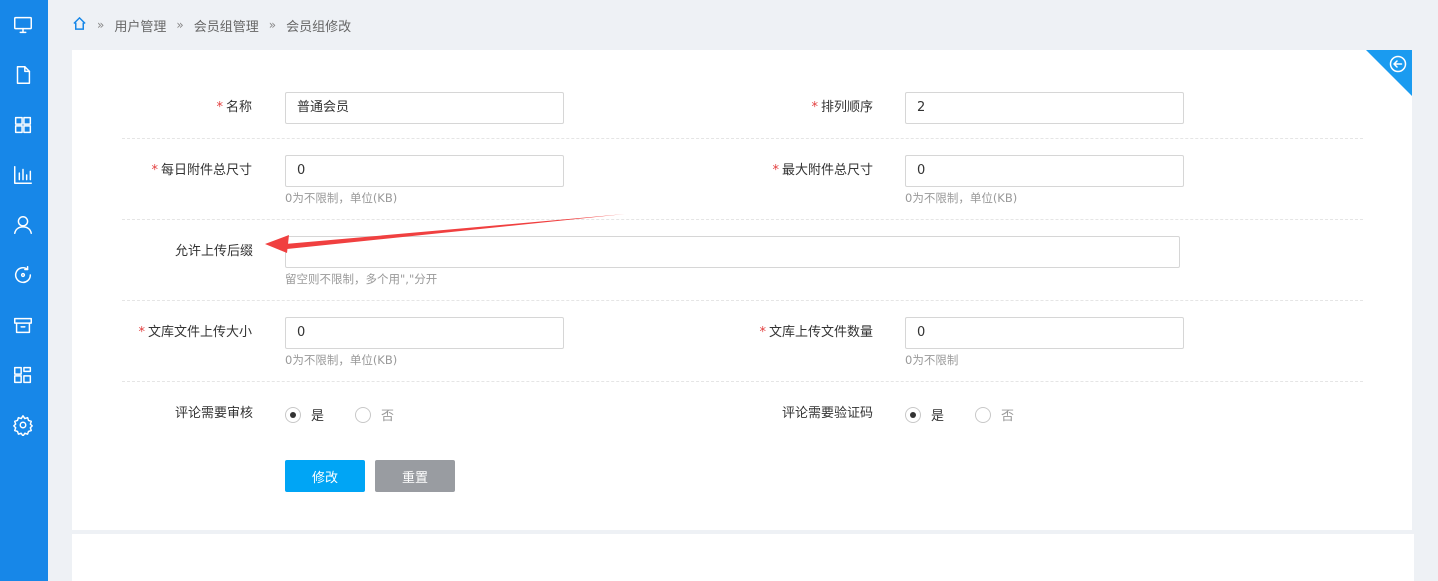 The height and width of the screenshot is (581, 1438). I want to click on home-icon, so click(79, 25).